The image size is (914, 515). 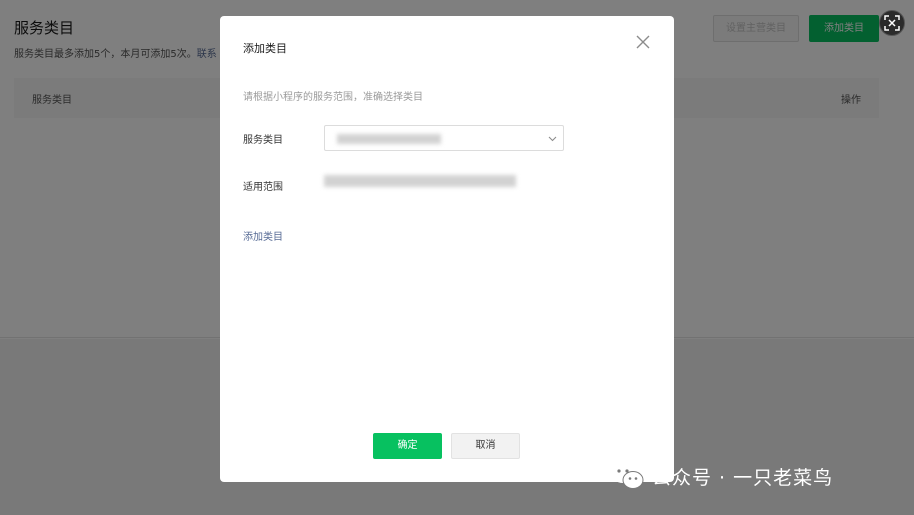 I want to click on redacted-value, so click(x=389, y=139).